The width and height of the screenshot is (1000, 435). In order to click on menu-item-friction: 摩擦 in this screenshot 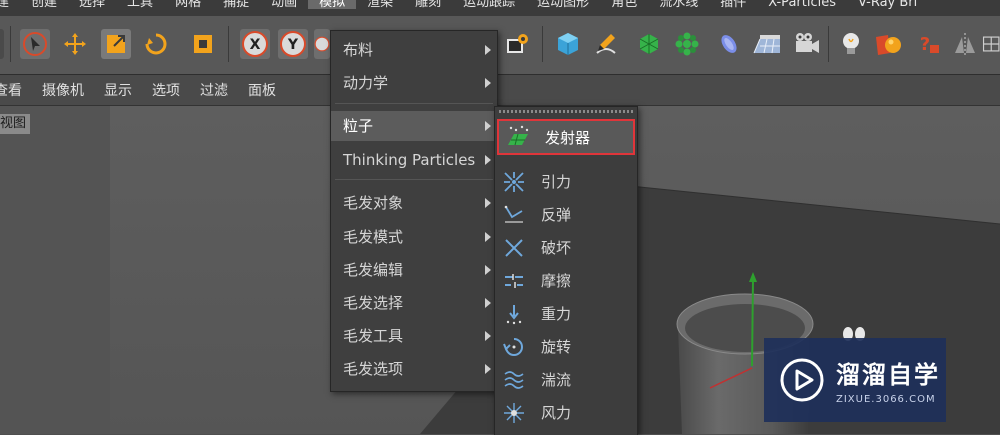, I will do `click(566, 280)`.